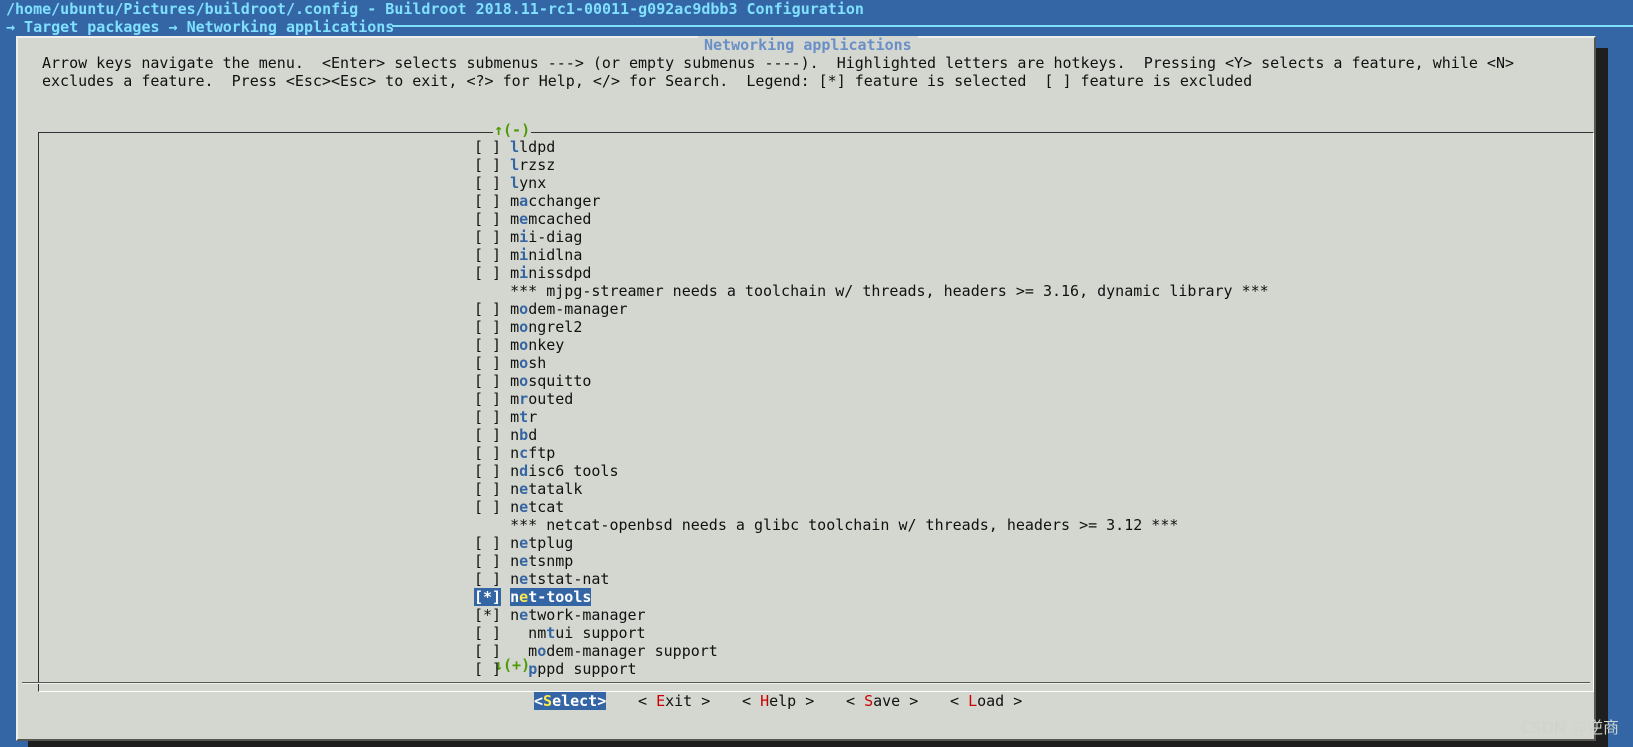 The height and width of the screenshot is (747, 1633). I want to click on menu-item-label-rest: nidlna, so click(555, 255).